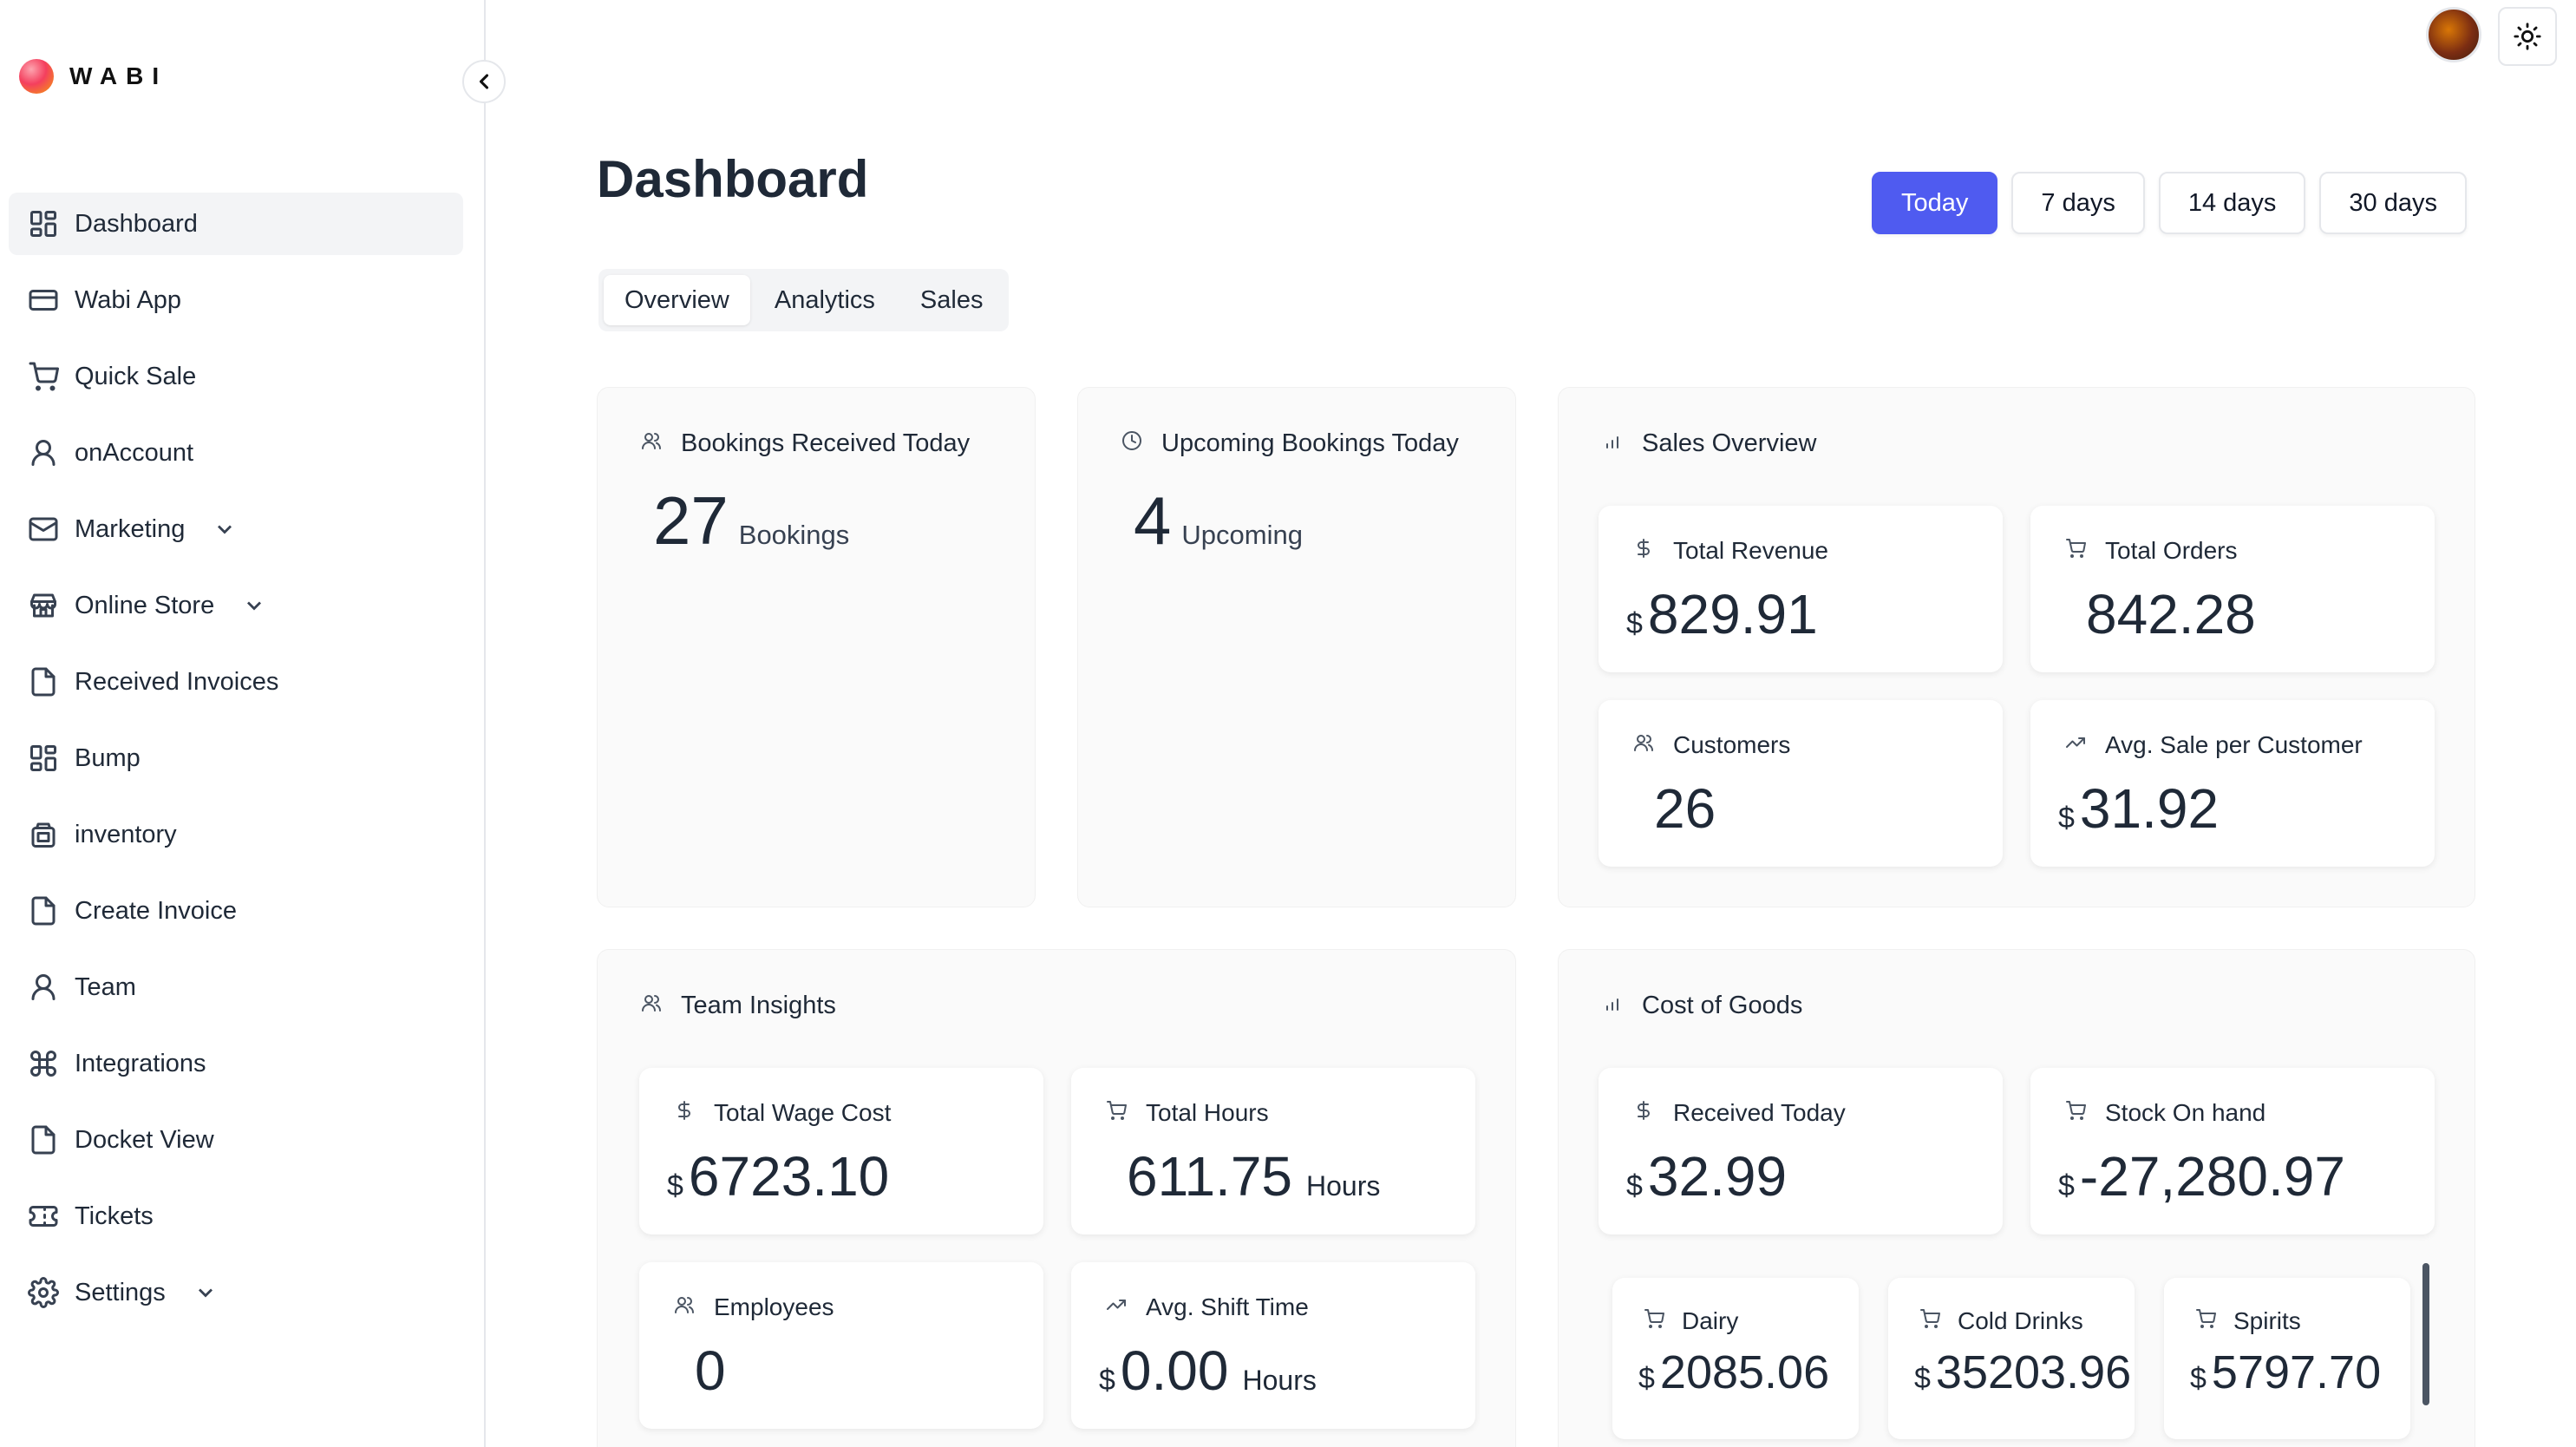 Image resolution: width=2576 pixels, height=1447 pixels. Describe the element at coordinates (826, 443) in the screenshot. I see `card-title: Bookings Received Today` at that location.